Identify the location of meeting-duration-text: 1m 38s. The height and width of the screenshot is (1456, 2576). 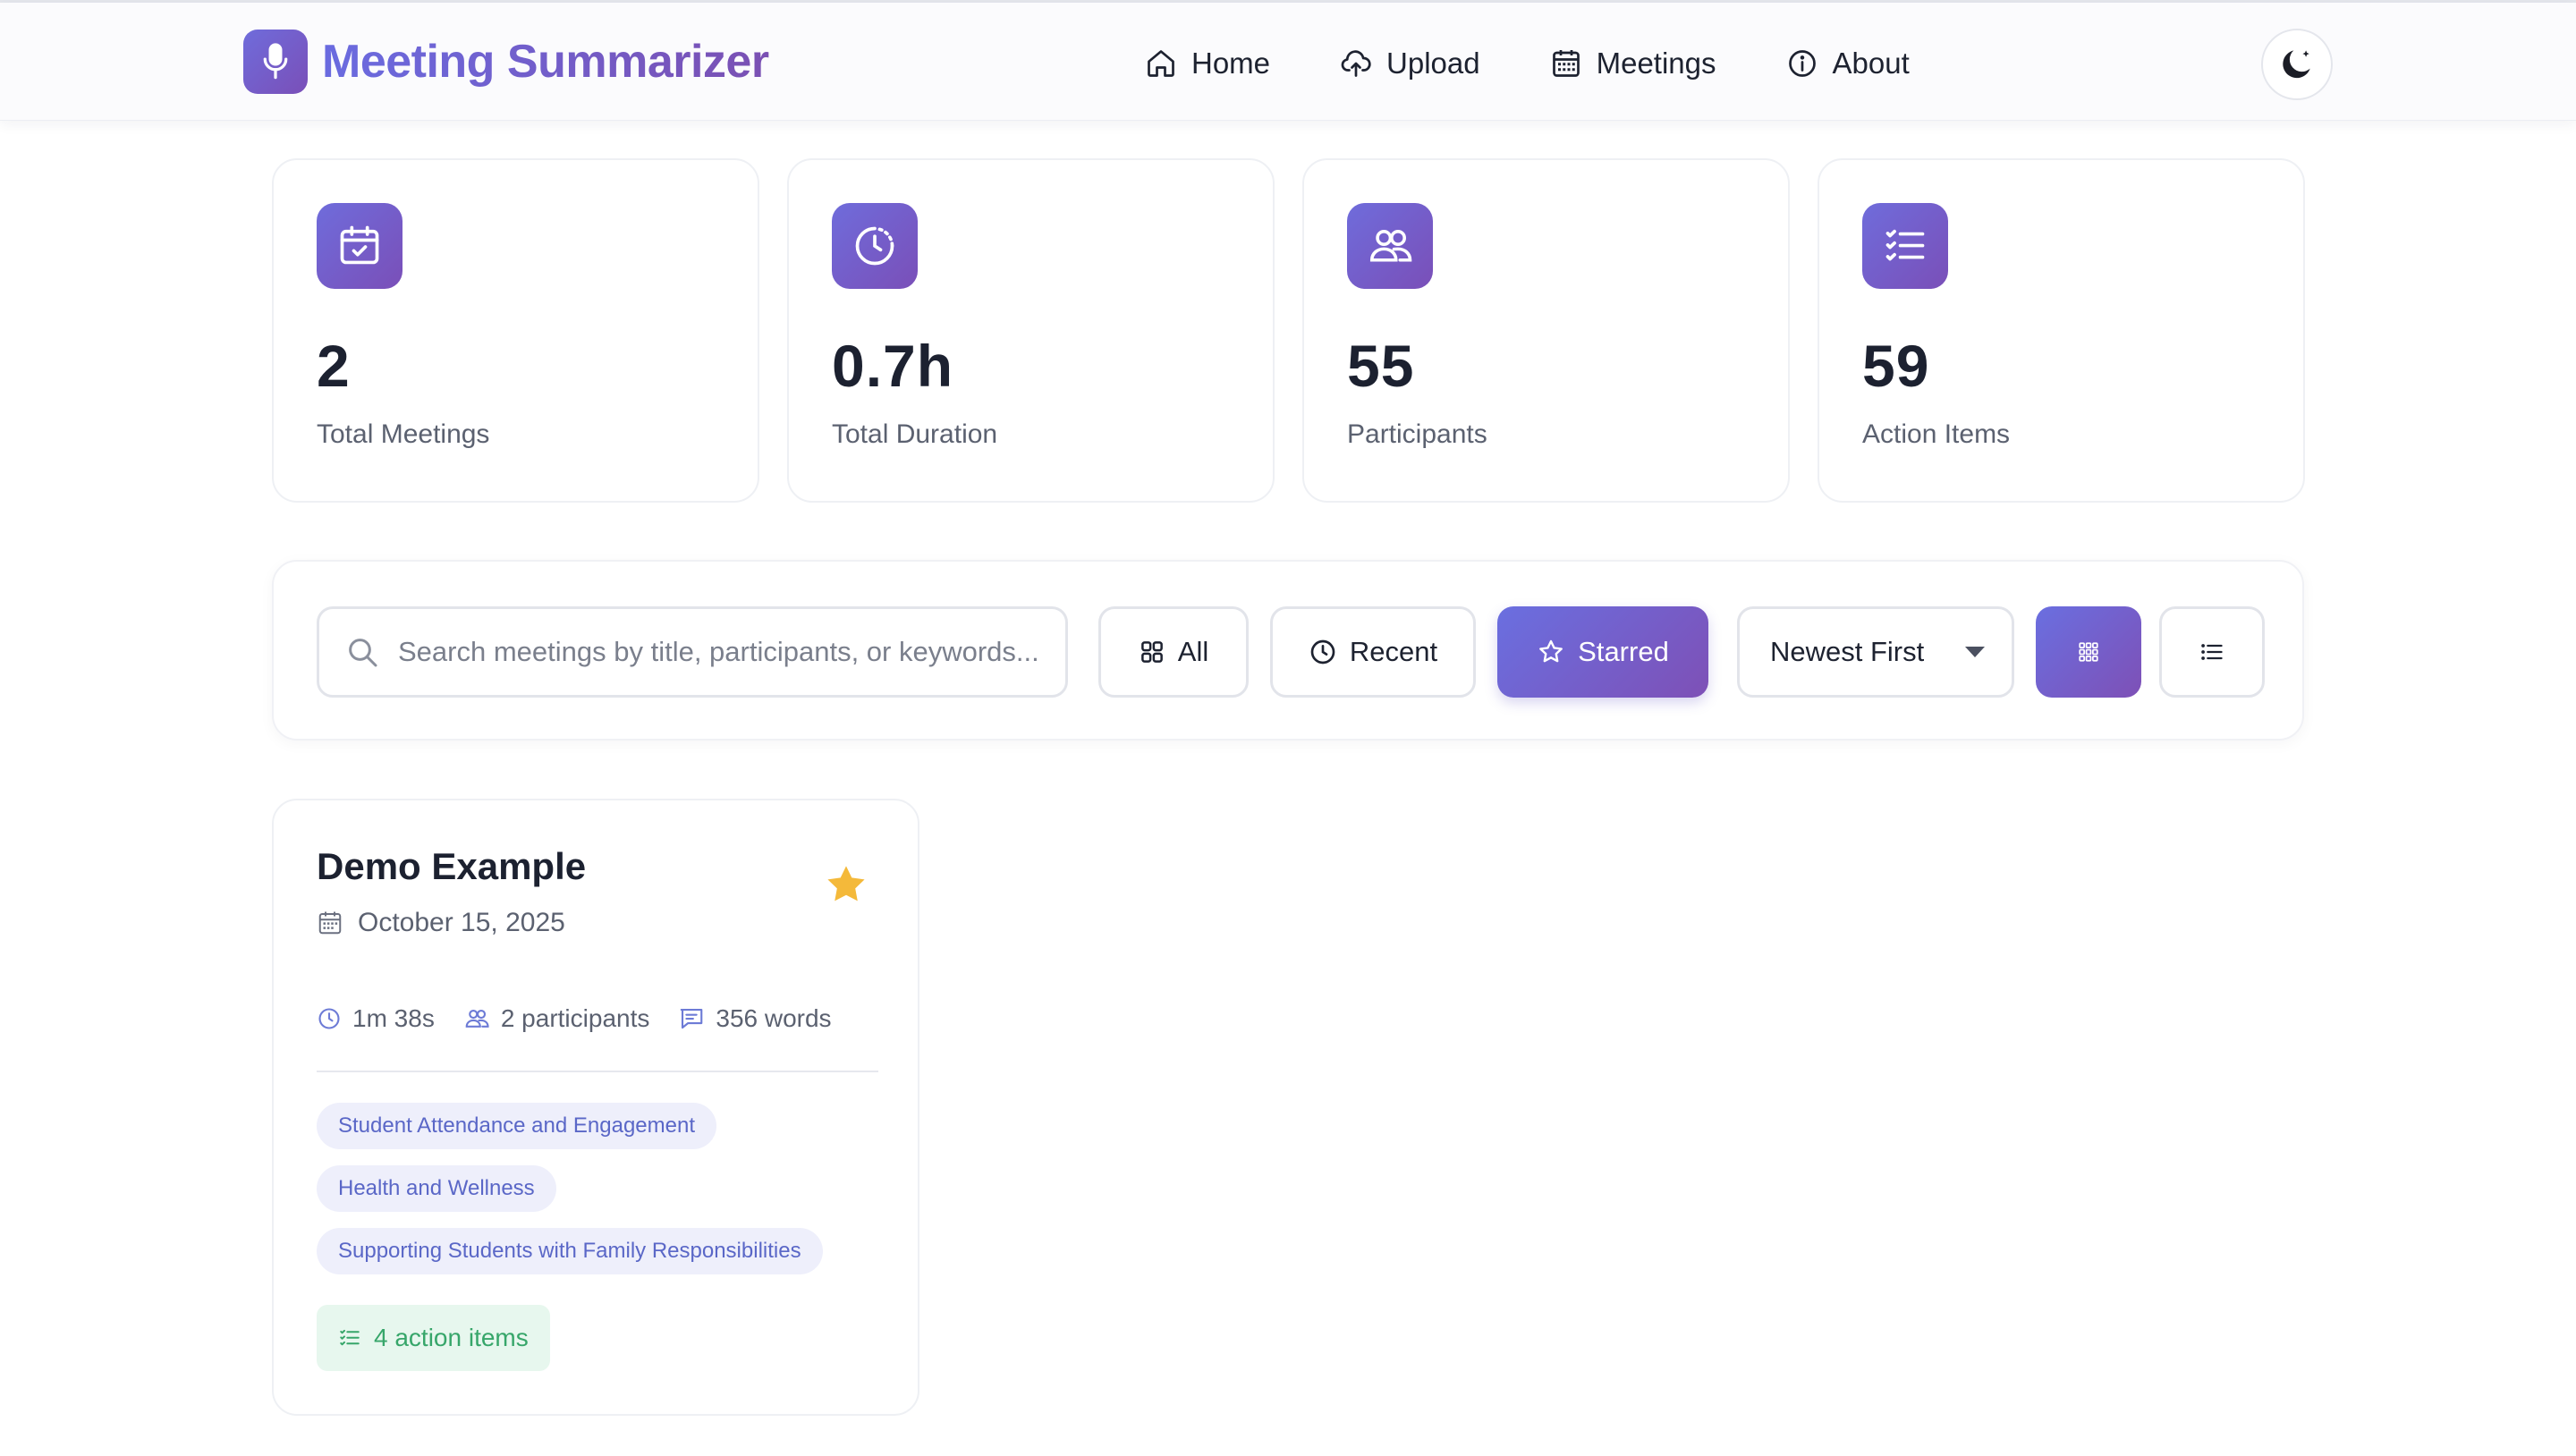
(393, 1018).